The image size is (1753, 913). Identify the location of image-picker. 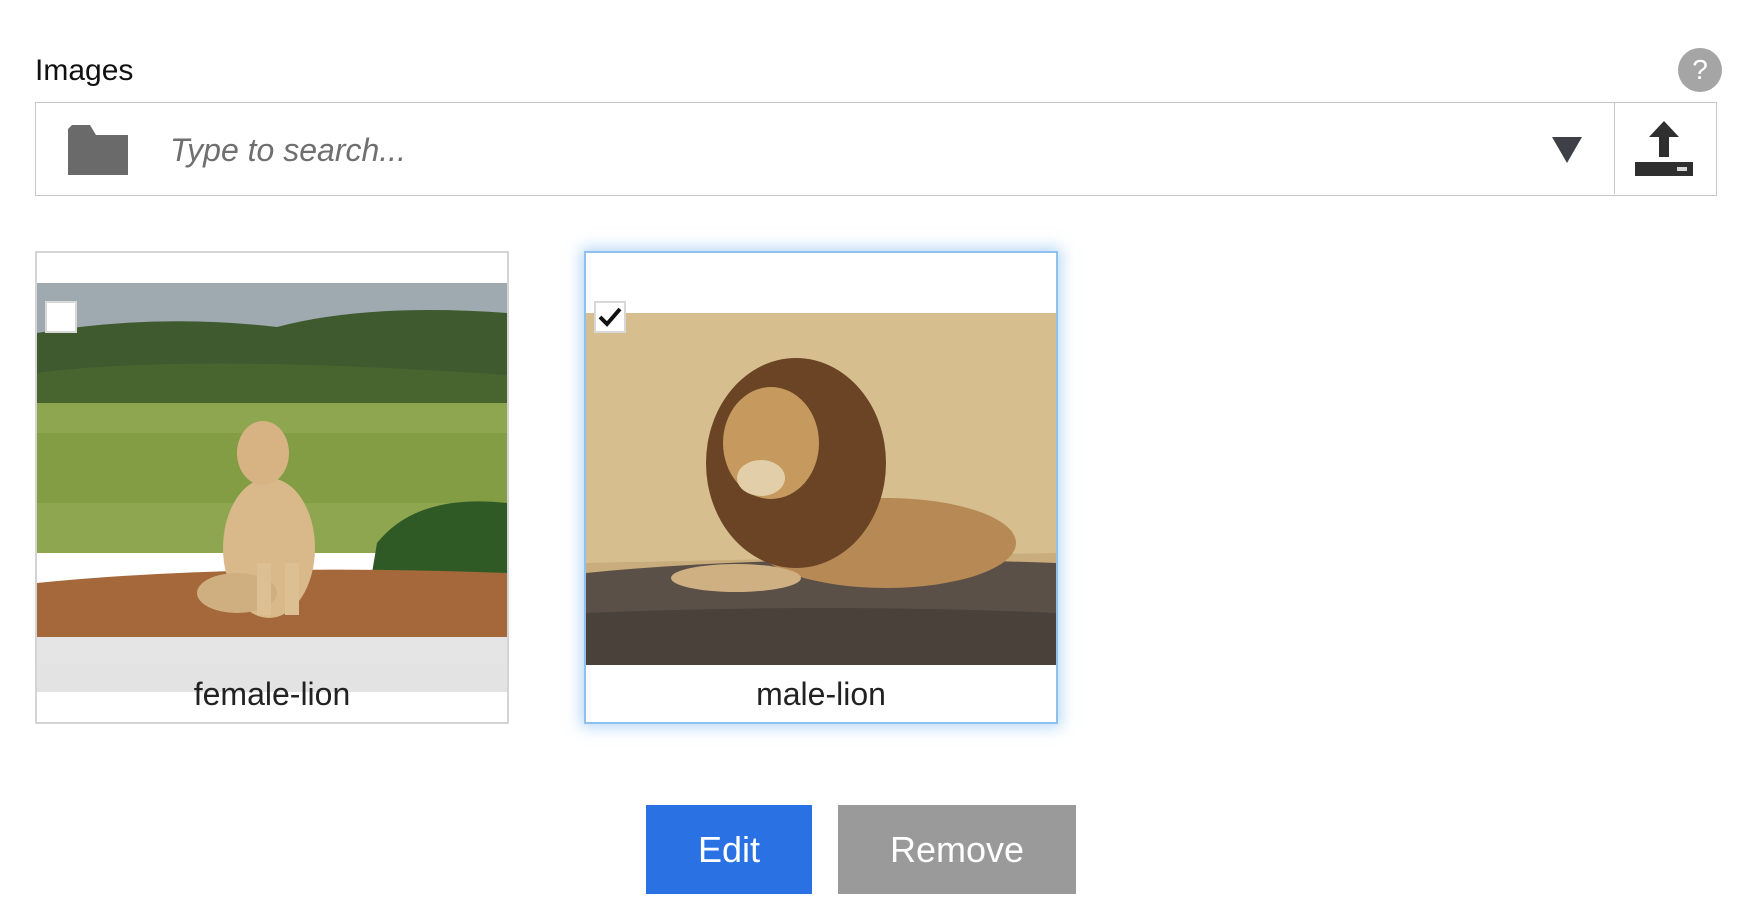
(876, 149).